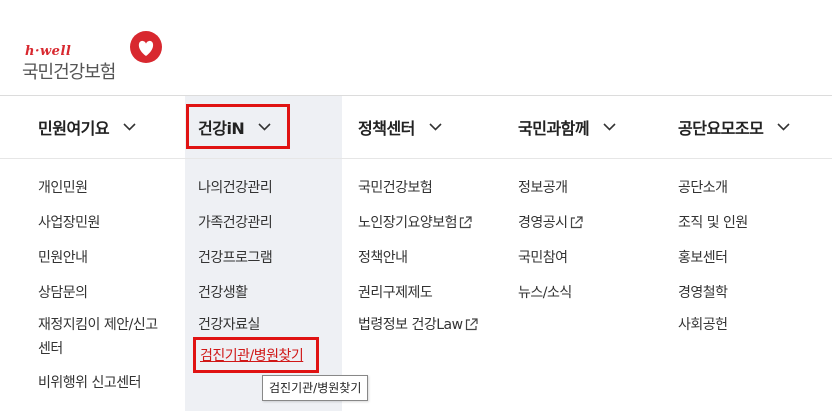 This screenshot has width=832, height=411. I want to click on submenu-item: 가족건강관리, so click(235, 223).